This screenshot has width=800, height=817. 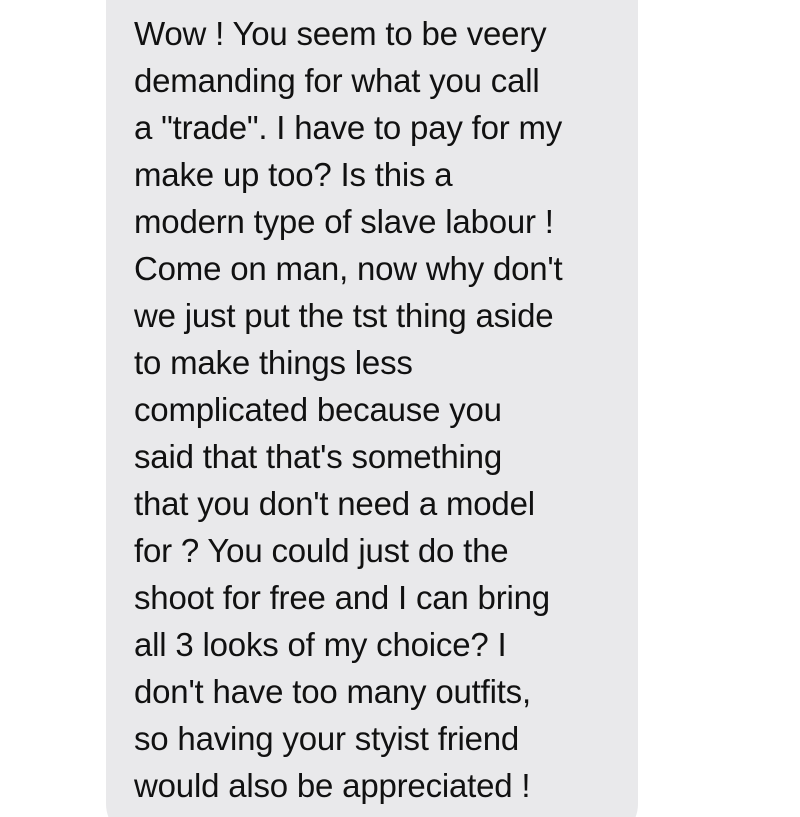 What do you see at coordinates (348, 127) in the screenshot?
I see `message-line: a "trade". I have to pay for my` at bounding box center [348, 127].